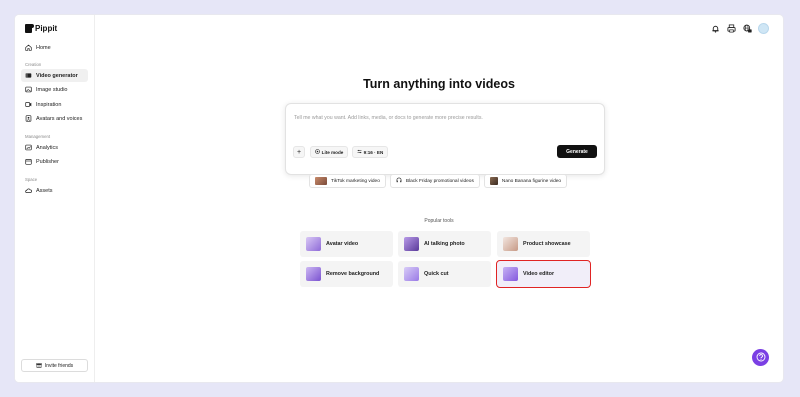 This screenshot has width=800, height=397. Describe the element at coordinates (54, 47) in the screenshot. I see `sidebar-item-home: Home` at that location.